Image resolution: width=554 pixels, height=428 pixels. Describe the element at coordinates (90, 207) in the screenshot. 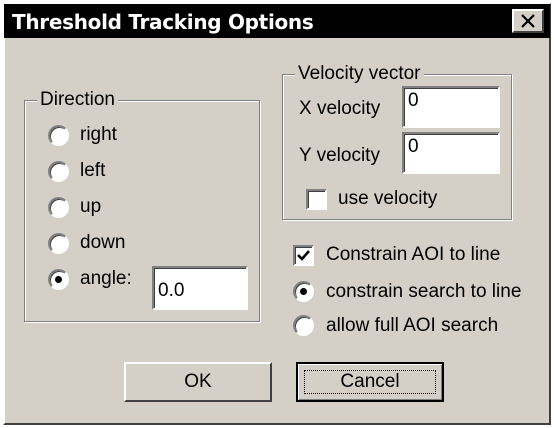

I see `direction-label-up: up` at that location.